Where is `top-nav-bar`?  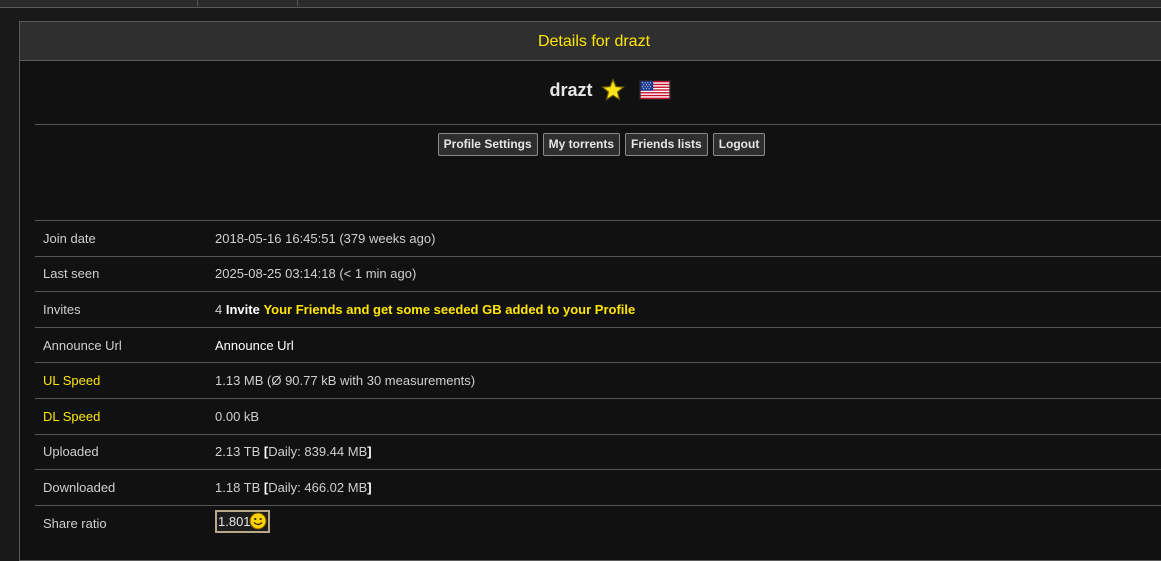 top-nav-bar is located at coordinates (580, 4).